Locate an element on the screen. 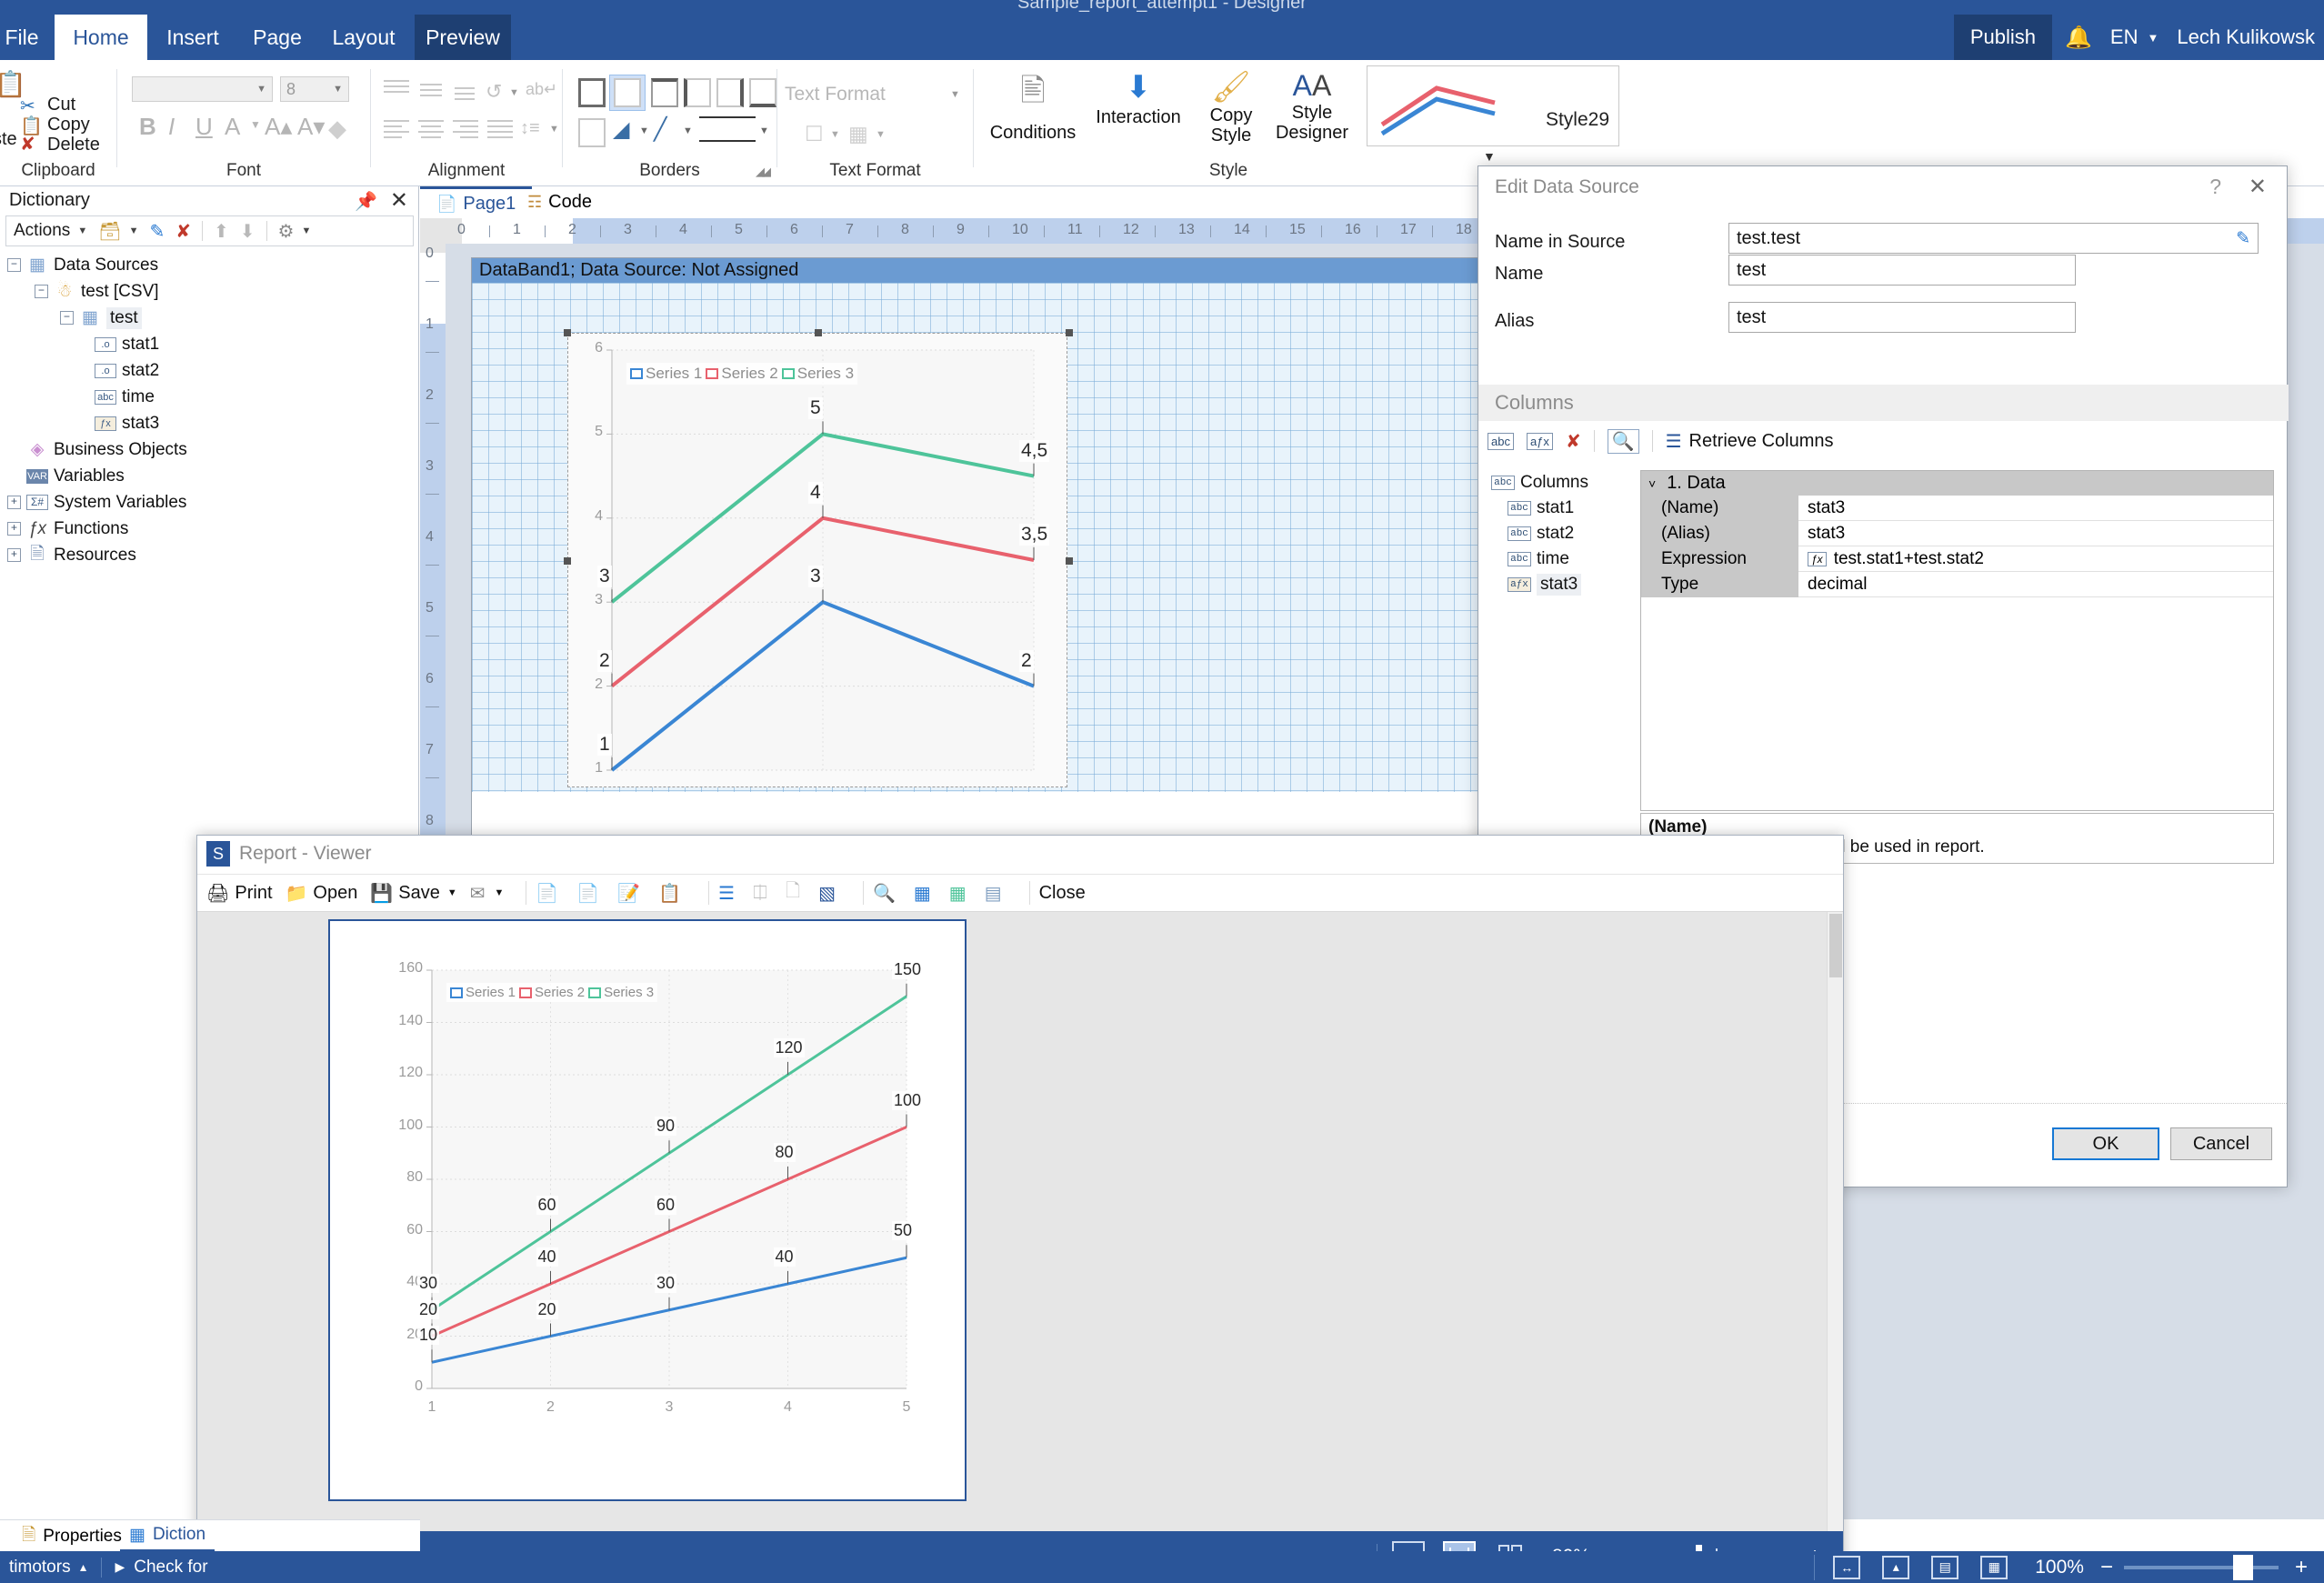  line-spacing-icon: ↕≡ is located at coordinates (530, 128).